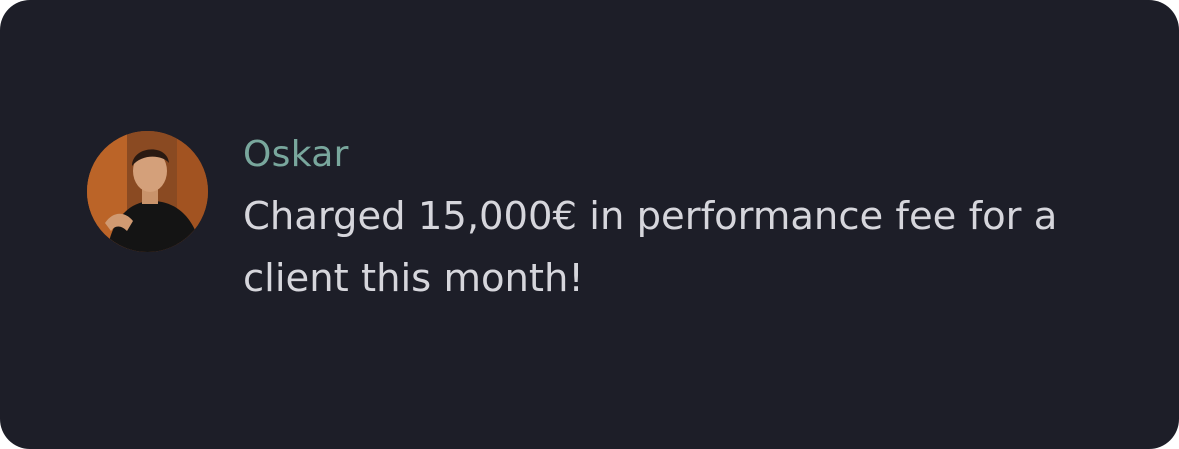 The width and height of the screenshot is (1179, 449). I want to click on message-author: Oskar, so click(678, 155).